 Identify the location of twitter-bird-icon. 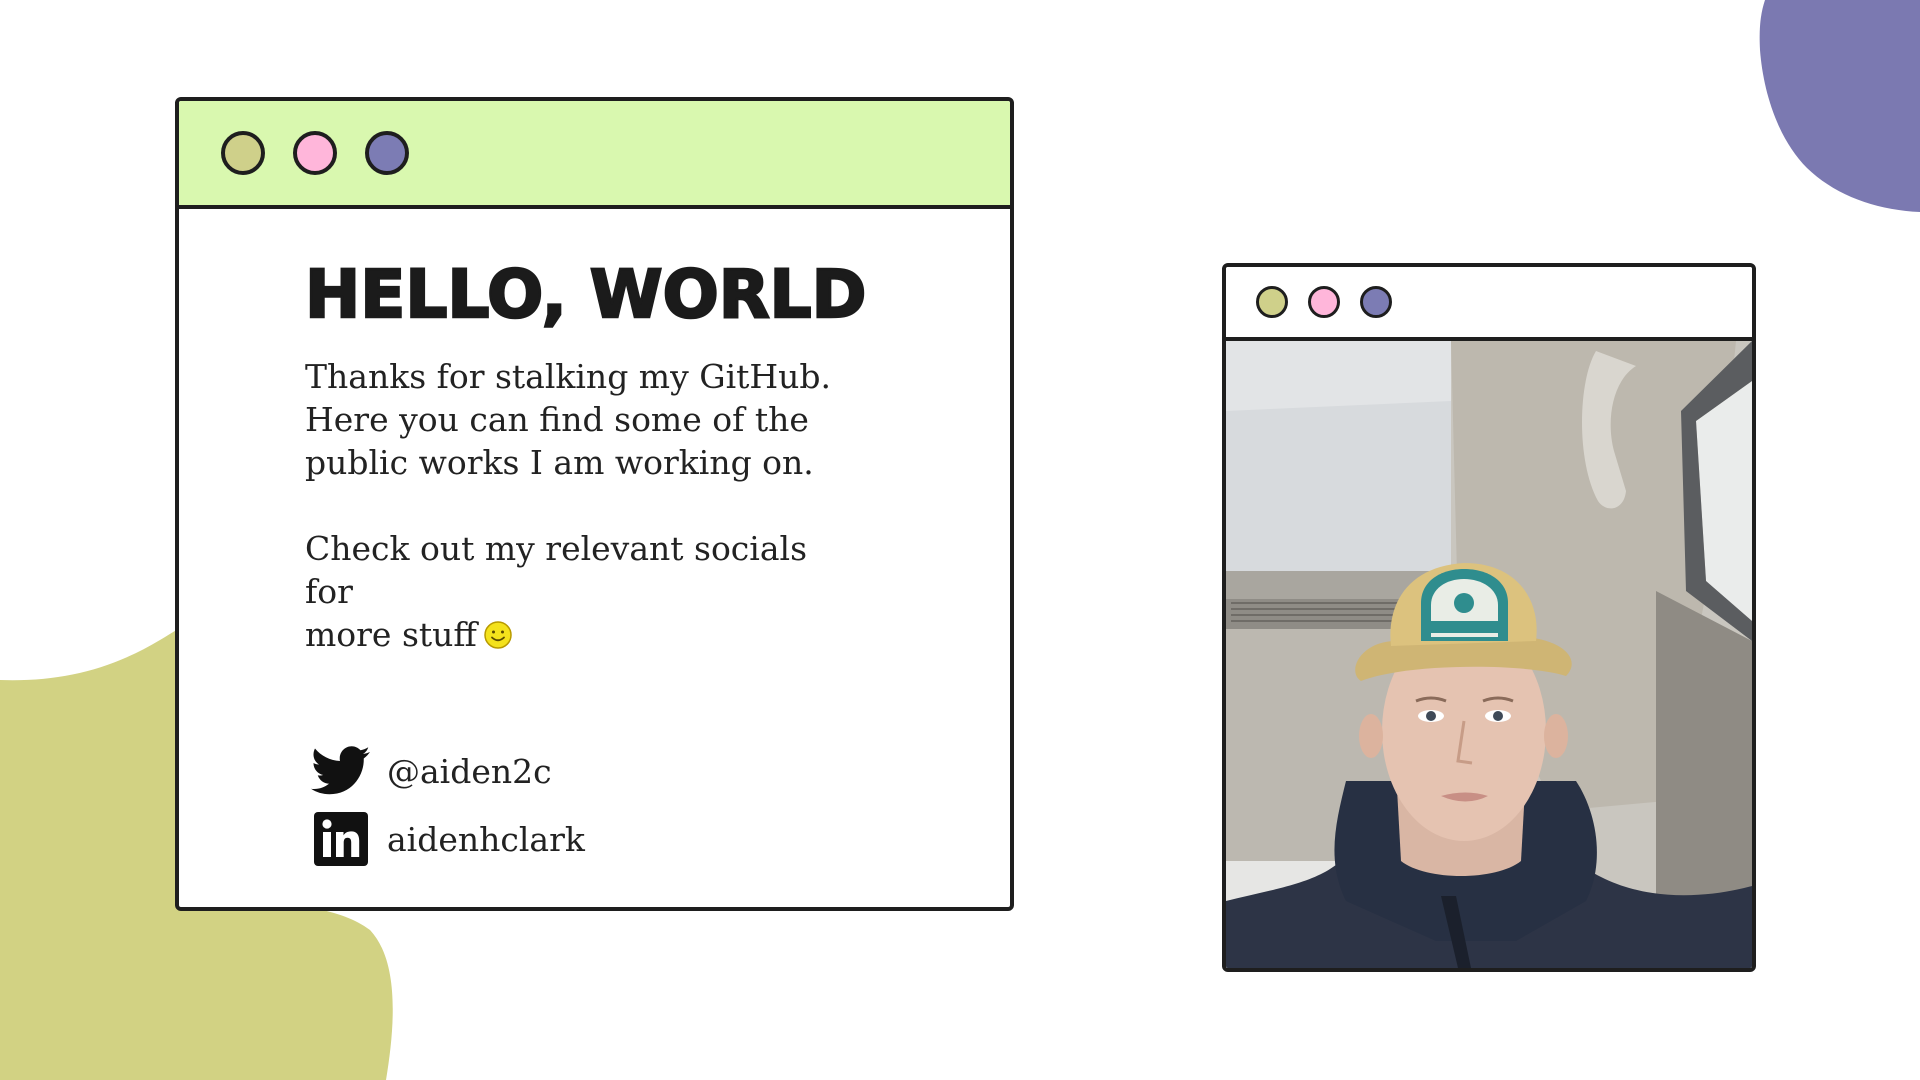
(341, 771).